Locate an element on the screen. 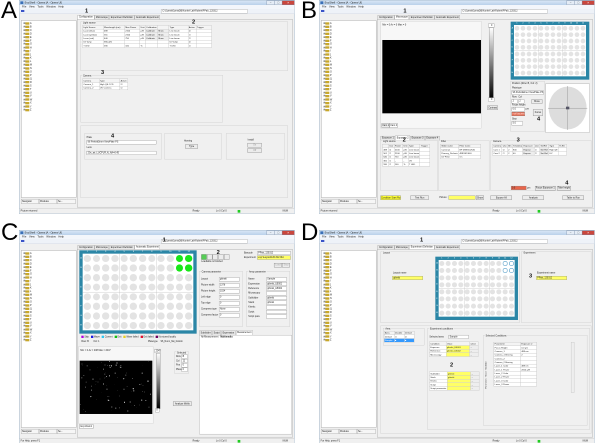  well-F1 is located at coordinates (517, 60).